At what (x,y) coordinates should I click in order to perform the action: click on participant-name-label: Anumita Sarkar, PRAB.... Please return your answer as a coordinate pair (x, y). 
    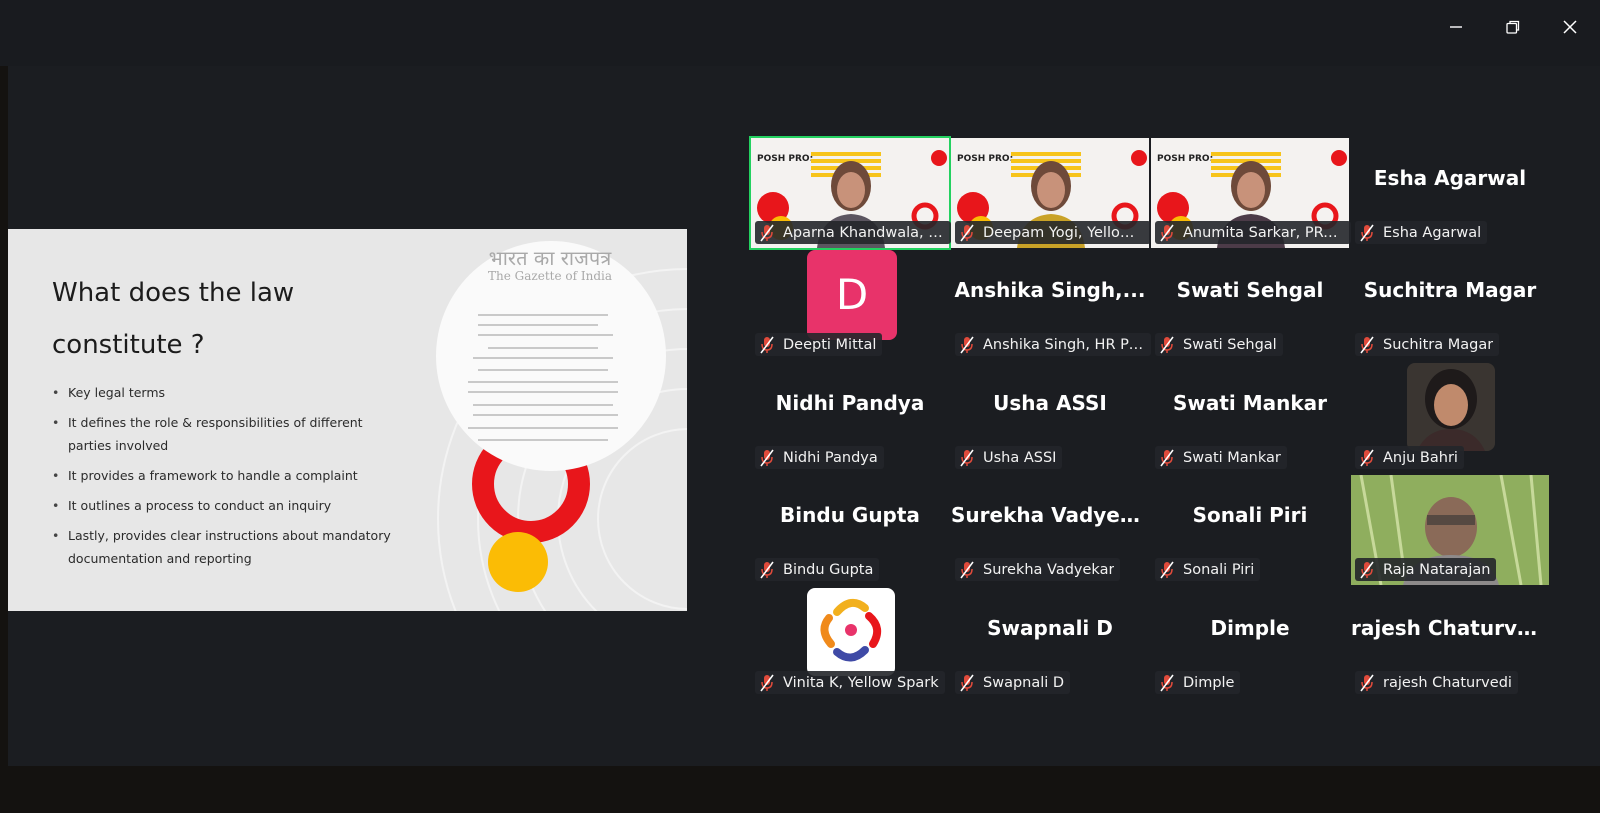
    Looking at the image, I should click on (1253, 232).